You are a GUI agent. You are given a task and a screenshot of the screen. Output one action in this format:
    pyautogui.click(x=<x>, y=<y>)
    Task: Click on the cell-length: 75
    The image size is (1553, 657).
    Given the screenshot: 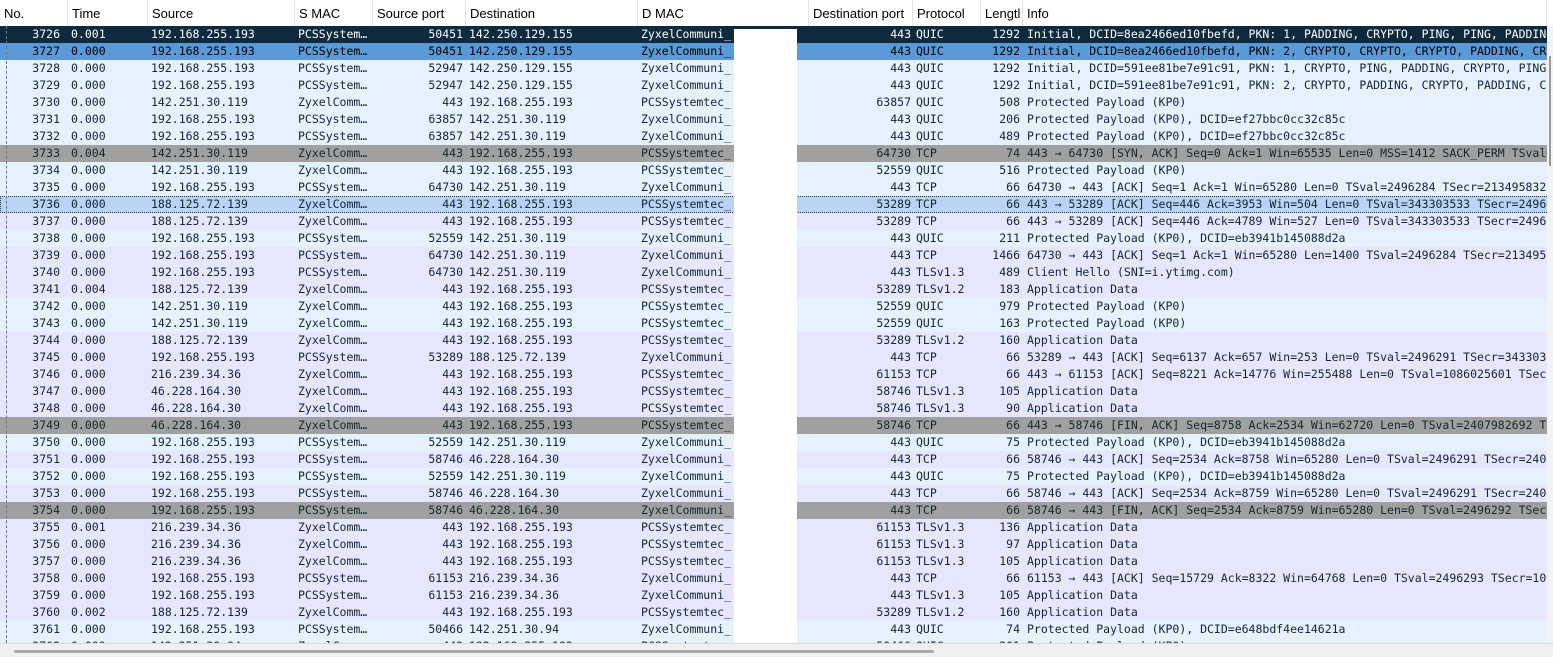 What is the action you would take?
    pyautogui.click(x=1013, y=442)
    